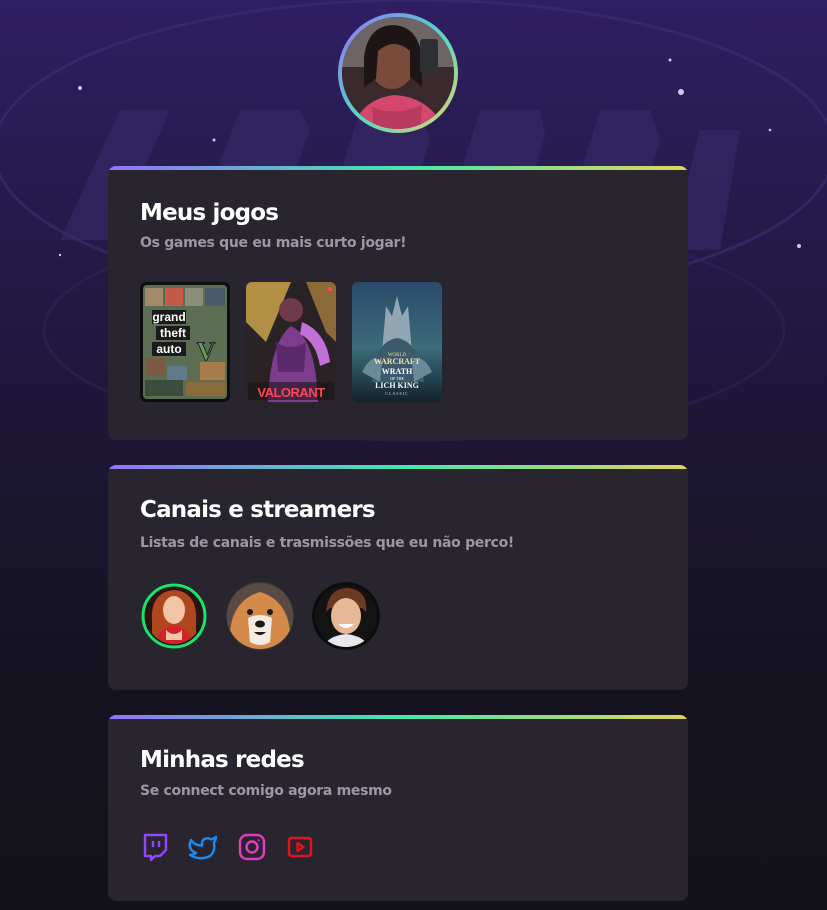 The width and height of the screenshot is (827, 910). I want to click on profile-photo, so click(398, 73).